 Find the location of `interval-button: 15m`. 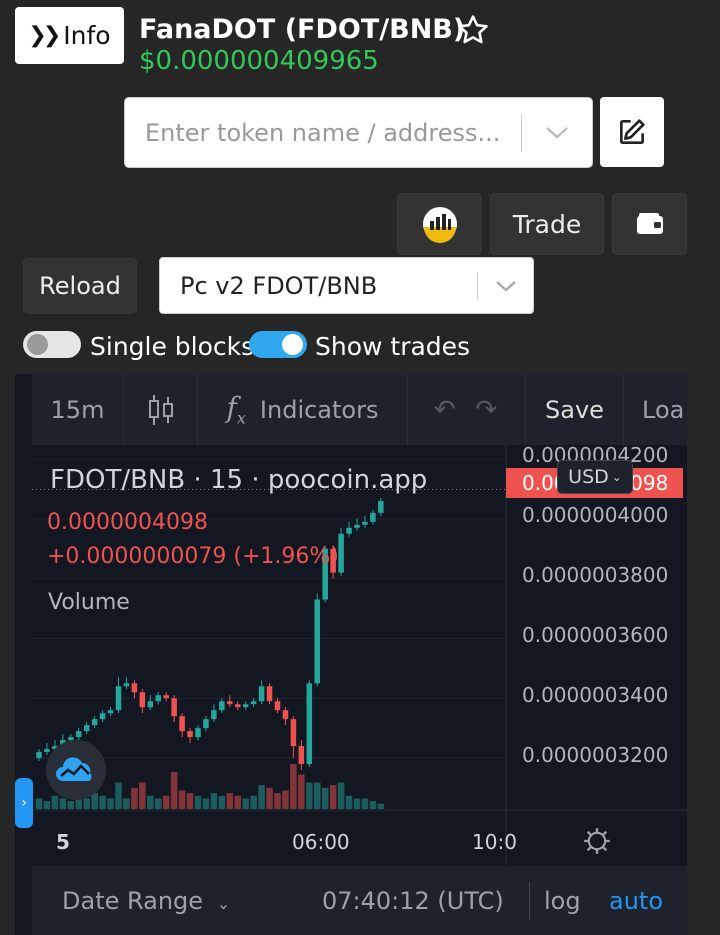

interval-button: 15m is located at coordinates (78, 409).